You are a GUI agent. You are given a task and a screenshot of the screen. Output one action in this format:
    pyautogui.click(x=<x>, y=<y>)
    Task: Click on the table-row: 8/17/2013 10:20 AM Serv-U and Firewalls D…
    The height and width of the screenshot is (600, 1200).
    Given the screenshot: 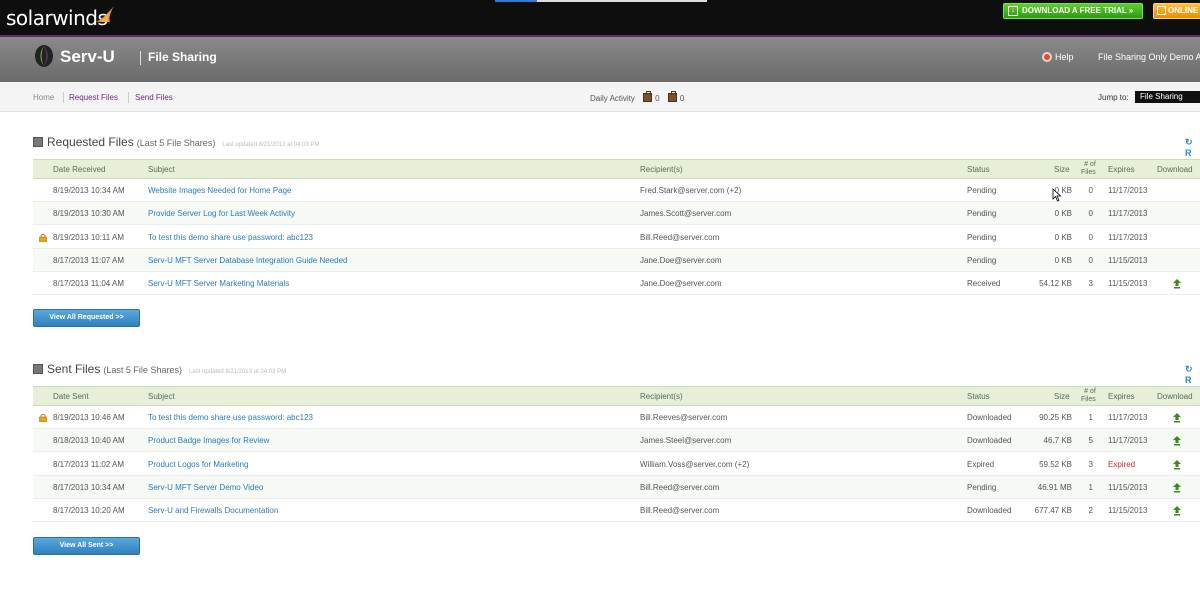 What is the action you would take?
    pyautogui.click(x=616, y=511)
    